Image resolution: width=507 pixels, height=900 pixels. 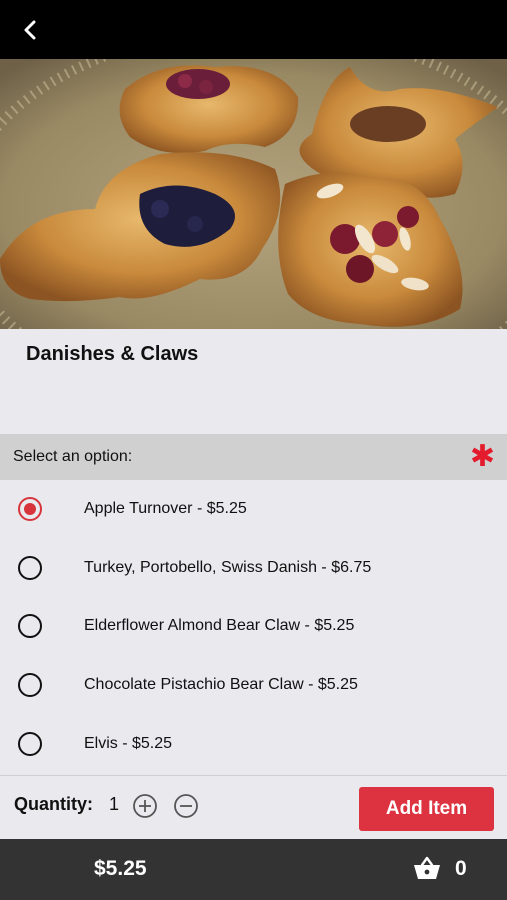 What do you see at coordinates (253, 743) in the screenshot?
I see `option-elvis: Elvis - $5.25` at bounding box center [253, 743].